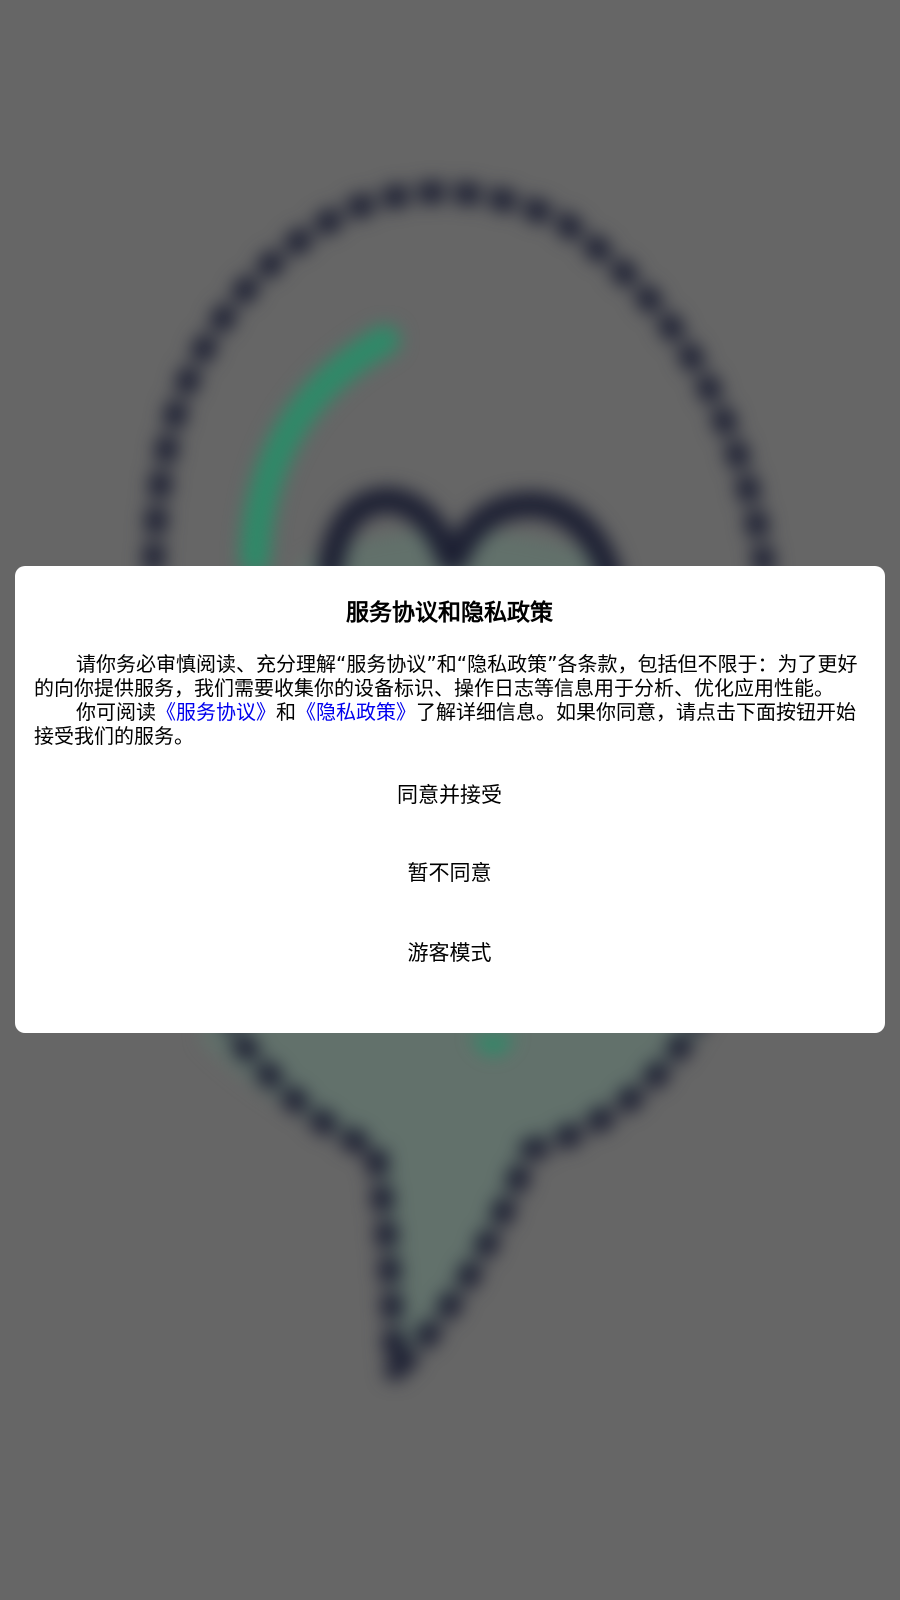 The height and width of the screenshot is (1600, 900). What do you see at coordinates (449, 811) in the screenshot?
I see `agree-button: 同意并接受` at bounding box center [449, 811].